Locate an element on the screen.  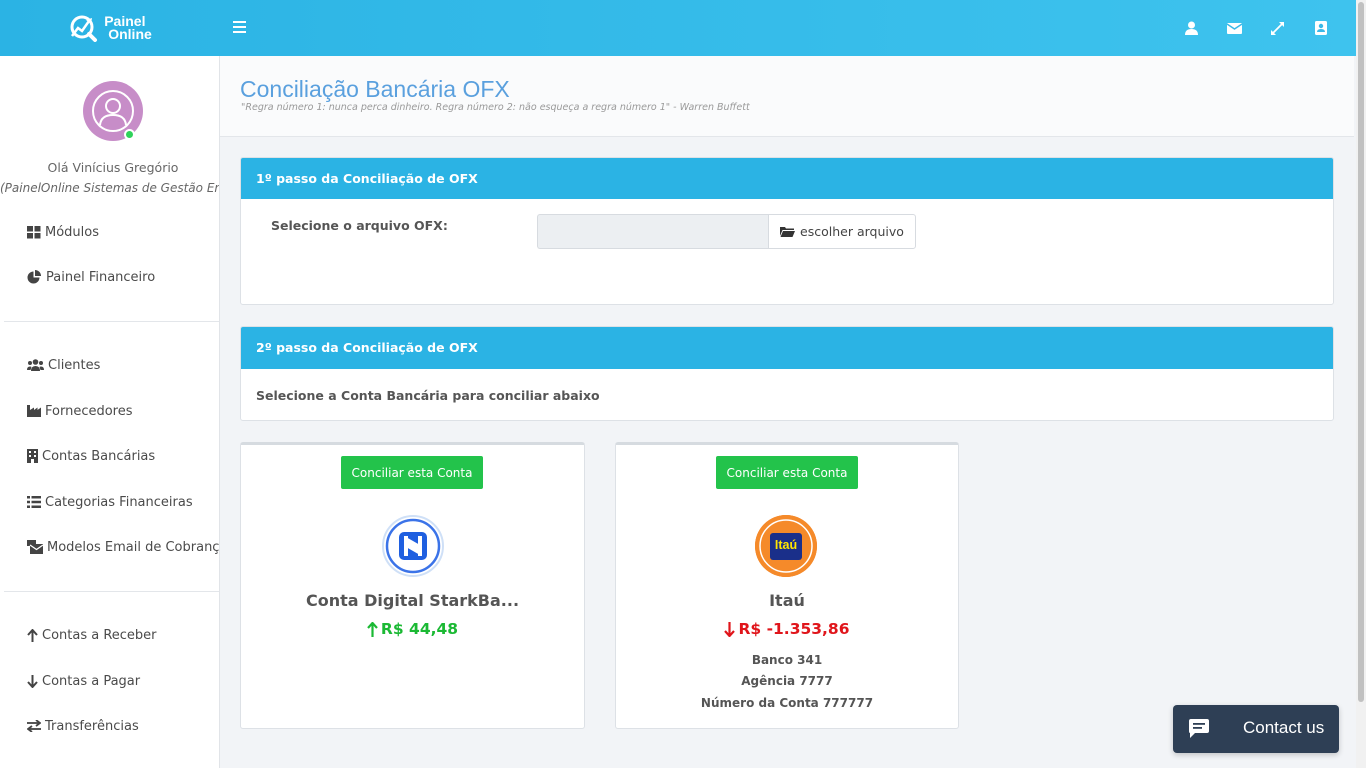
sidebar-item-clientes: Clientes is located at coordinates (63, 365).